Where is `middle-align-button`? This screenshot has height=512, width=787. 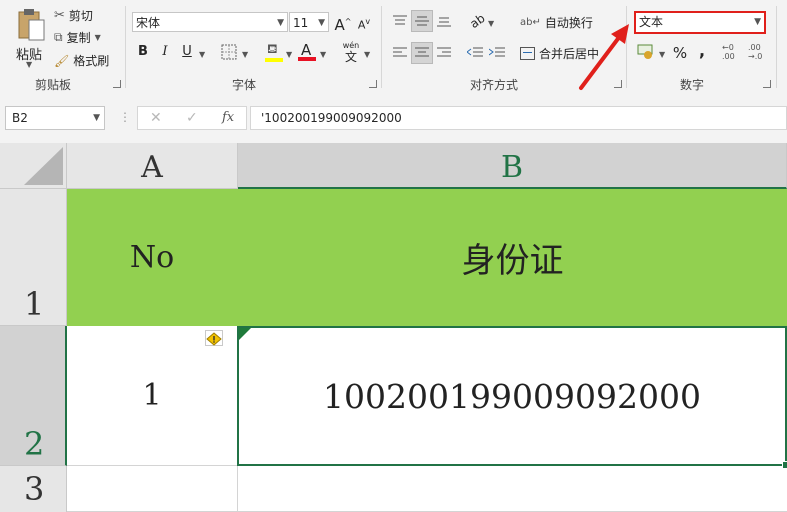
middle-align-button is located at coordinates (422, 21).